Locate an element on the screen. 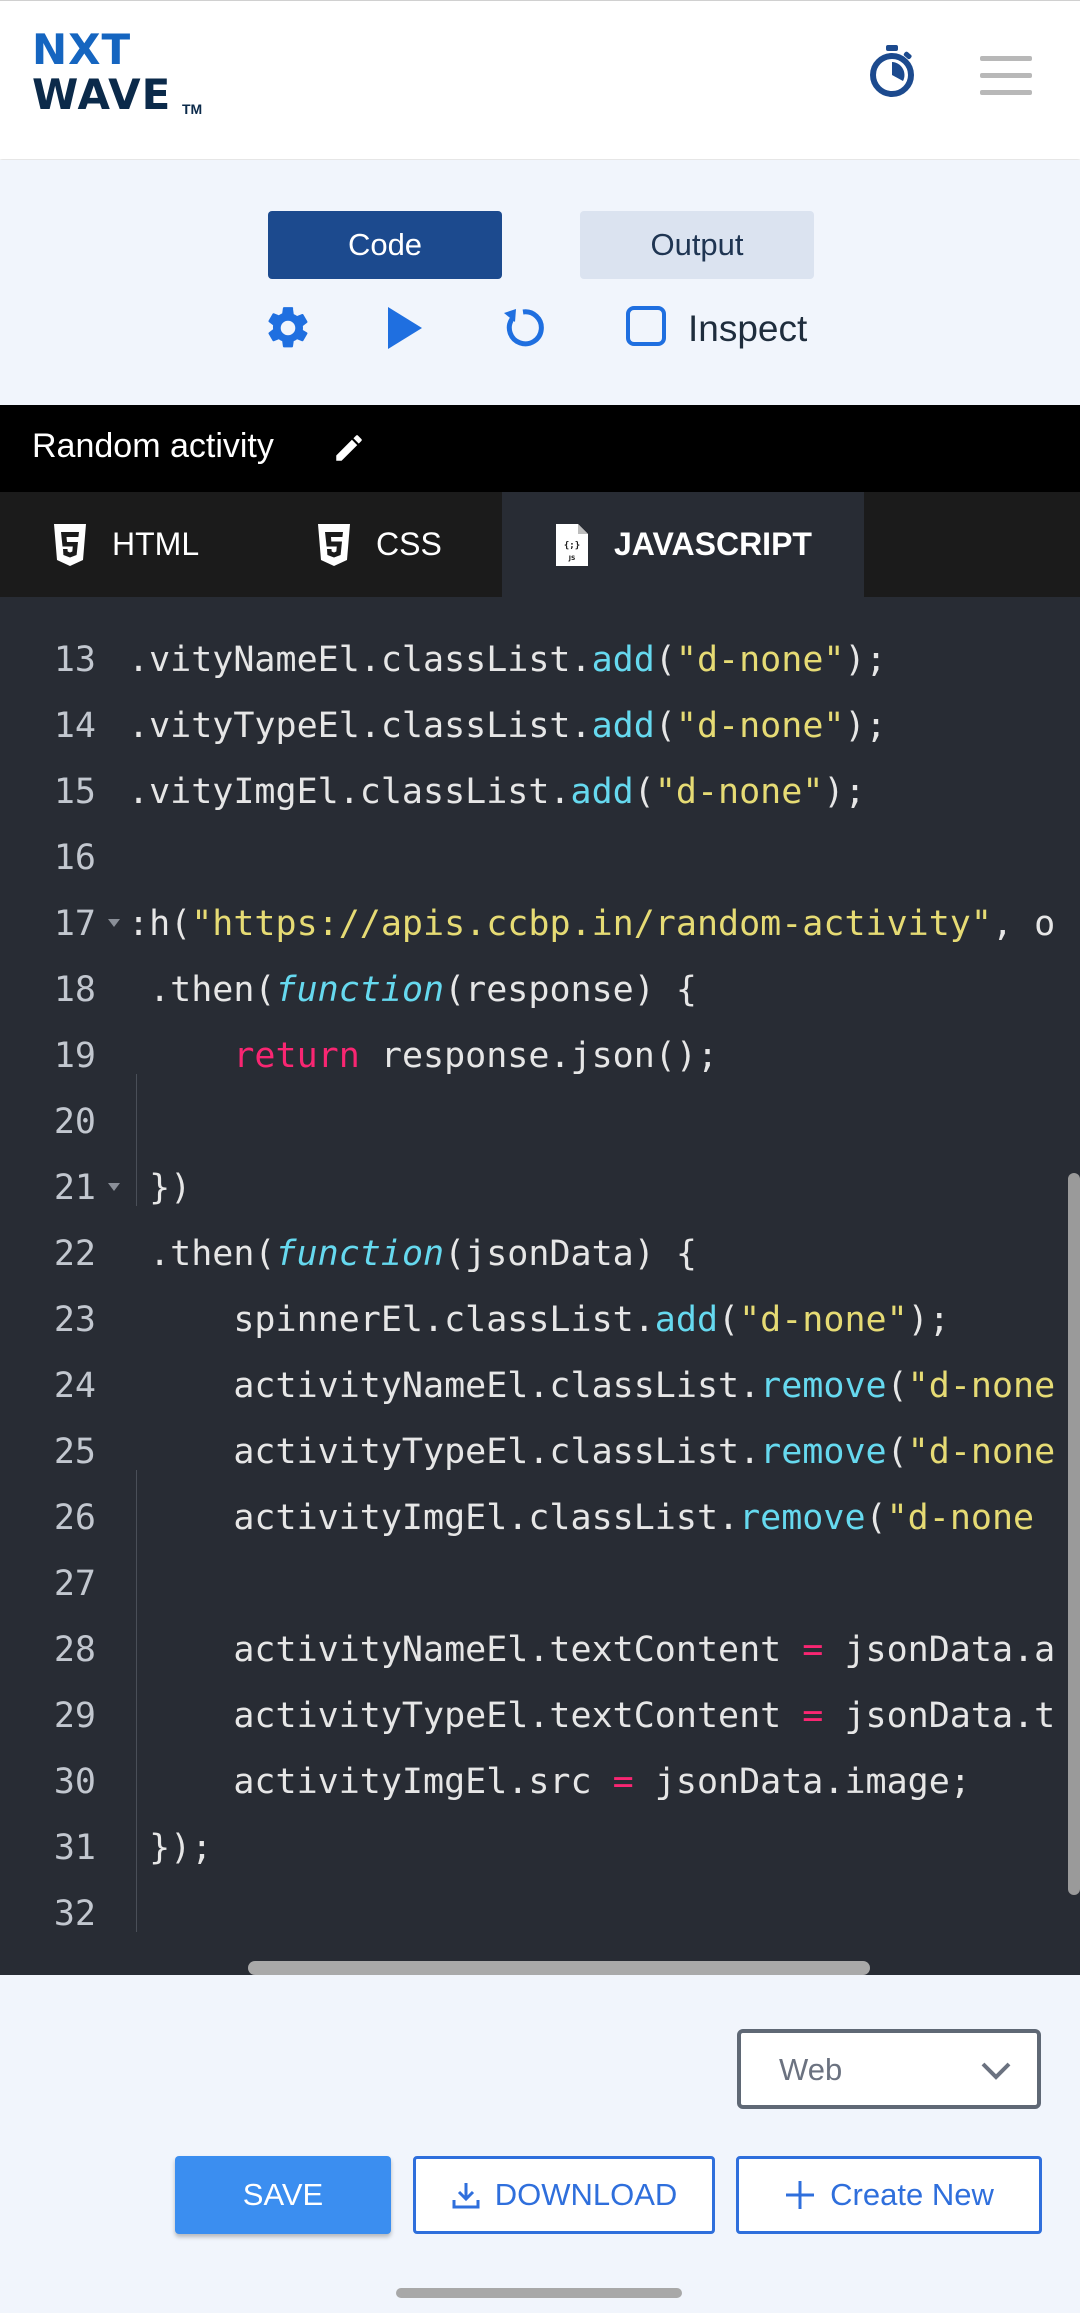 The width and height of the screenshot is (1080, 2313). horizontal-scrollbar is located at coordinates (559, 1968).